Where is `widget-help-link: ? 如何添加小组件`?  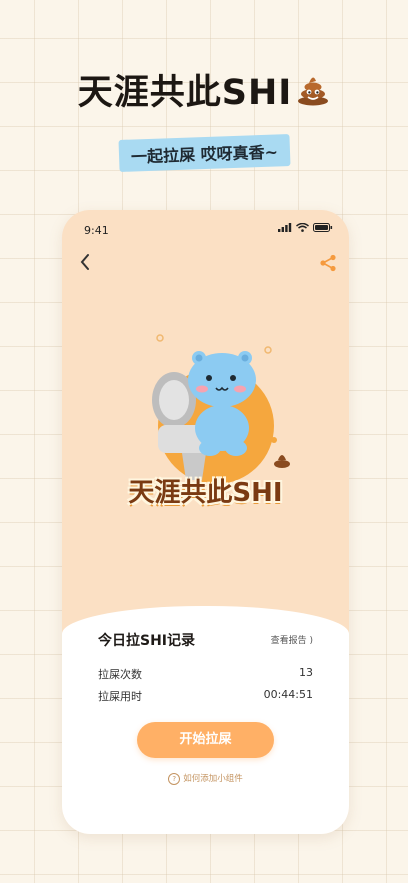 widget-help-link: ? 如何添加小组件 is located at coordinates (205, 778).